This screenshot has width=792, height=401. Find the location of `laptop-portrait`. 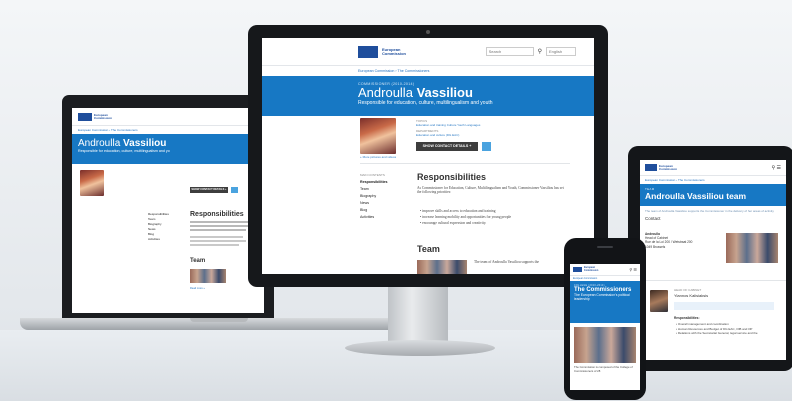

laptop-portrait is located at coordinates (92, 183).